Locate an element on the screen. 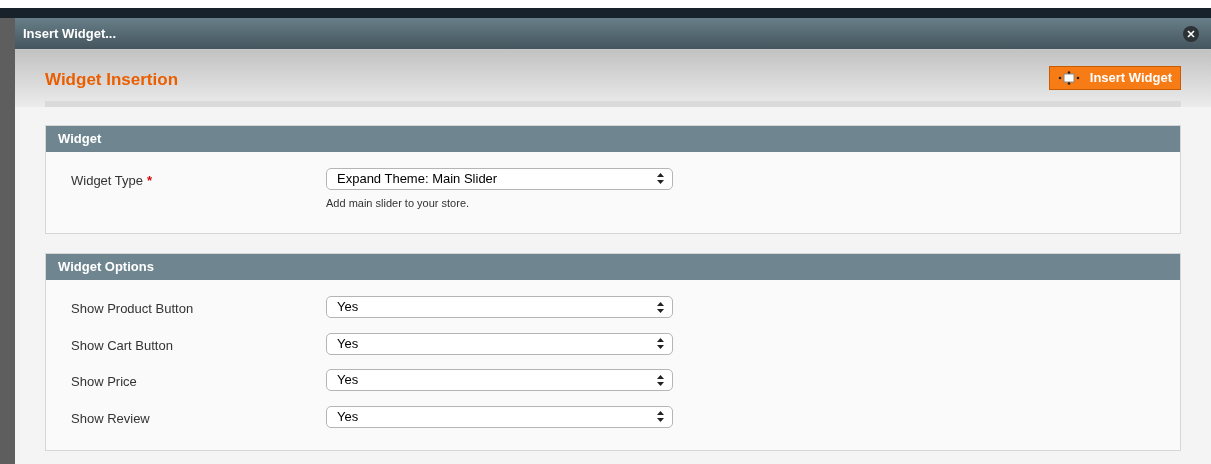 The image size is (1211, 464). page-heading: Widget Insertion is located at coordinates (111, 80).